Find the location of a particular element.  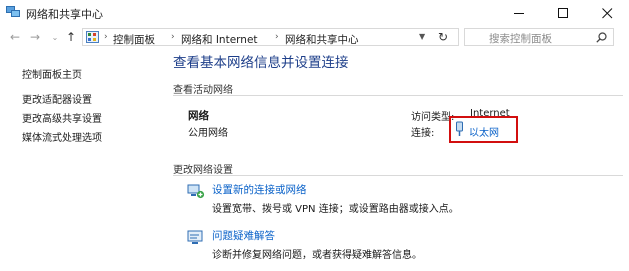

control-panel-icon is located at coordinates (92, 37).